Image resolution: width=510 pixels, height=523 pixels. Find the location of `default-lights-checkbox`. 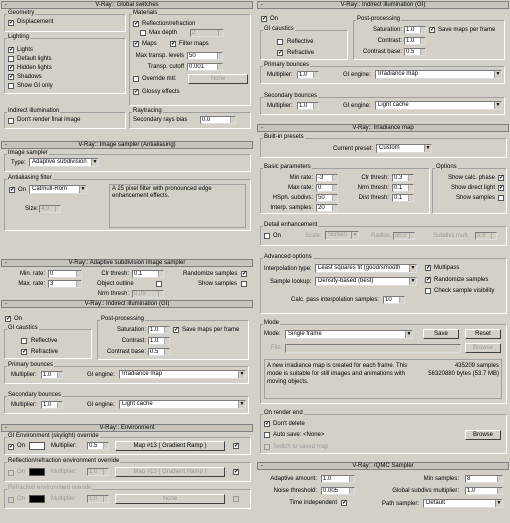

default-lights-checkbox is located at coordinates (11, 59).